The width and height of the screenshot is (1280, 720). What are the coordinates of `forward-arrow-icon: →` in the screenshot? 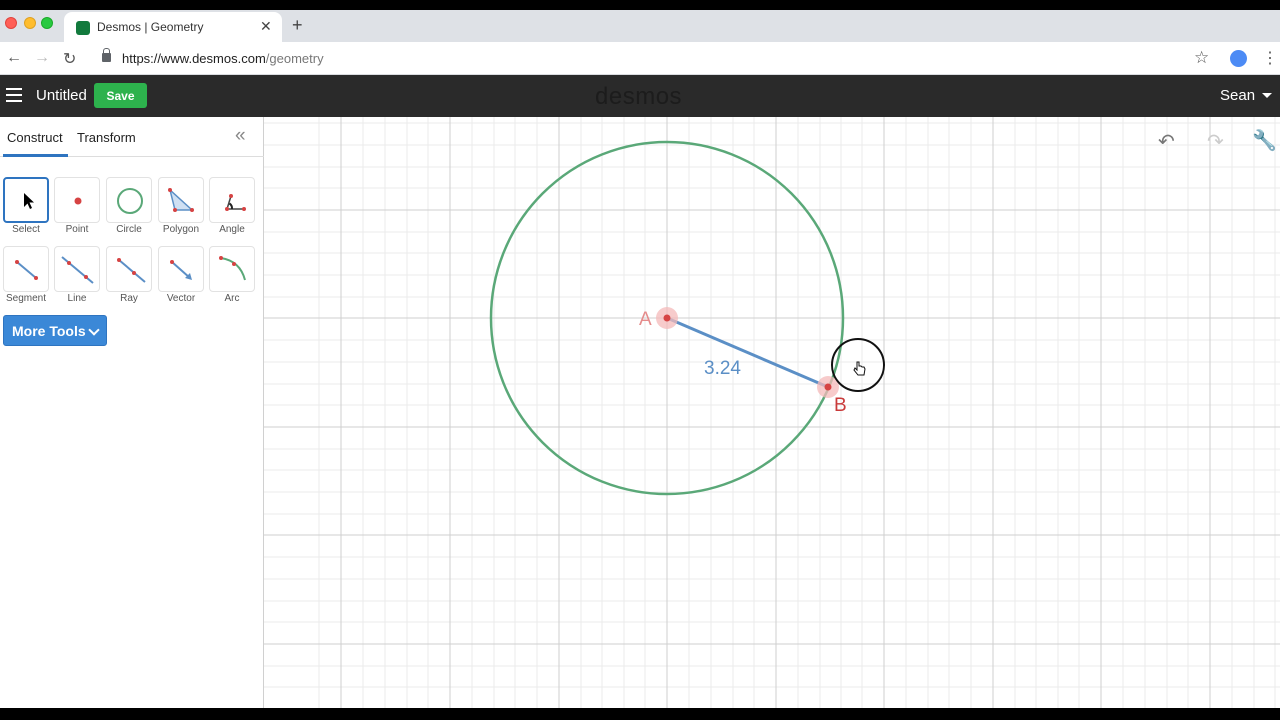 It's located at (42, 58).